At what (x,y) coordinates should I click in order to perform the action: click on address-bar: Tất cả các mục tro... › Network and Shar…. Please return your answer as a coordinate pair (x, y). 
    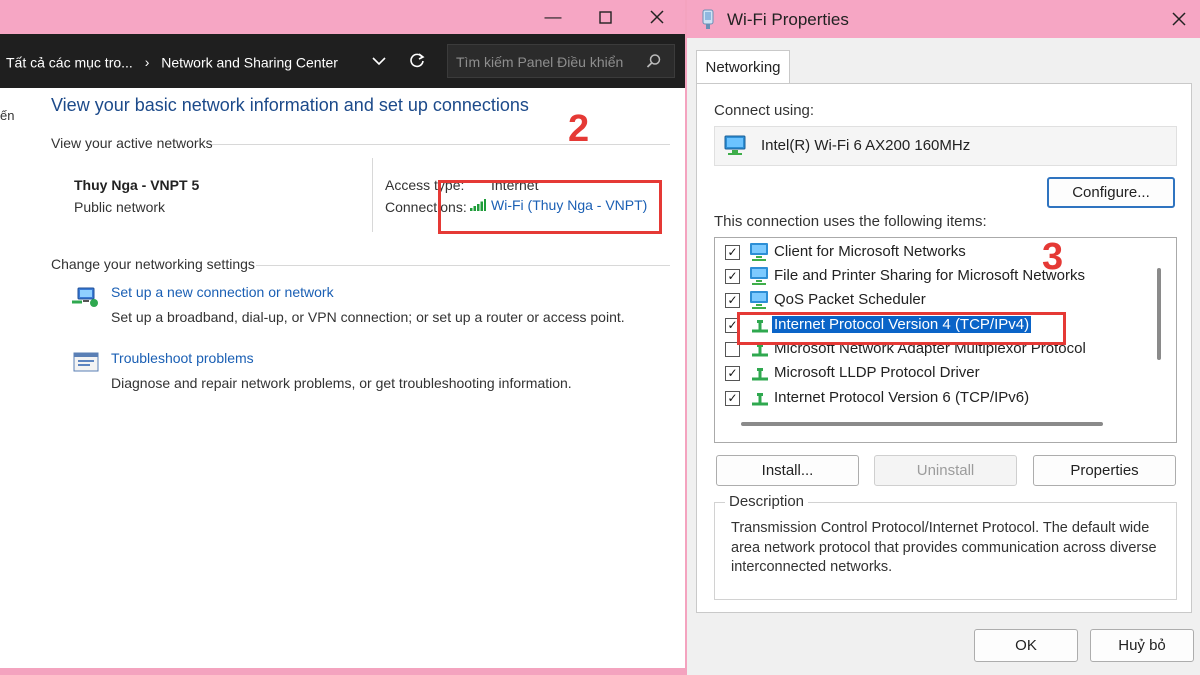
    Looking at the image, I should click on (342, 61).